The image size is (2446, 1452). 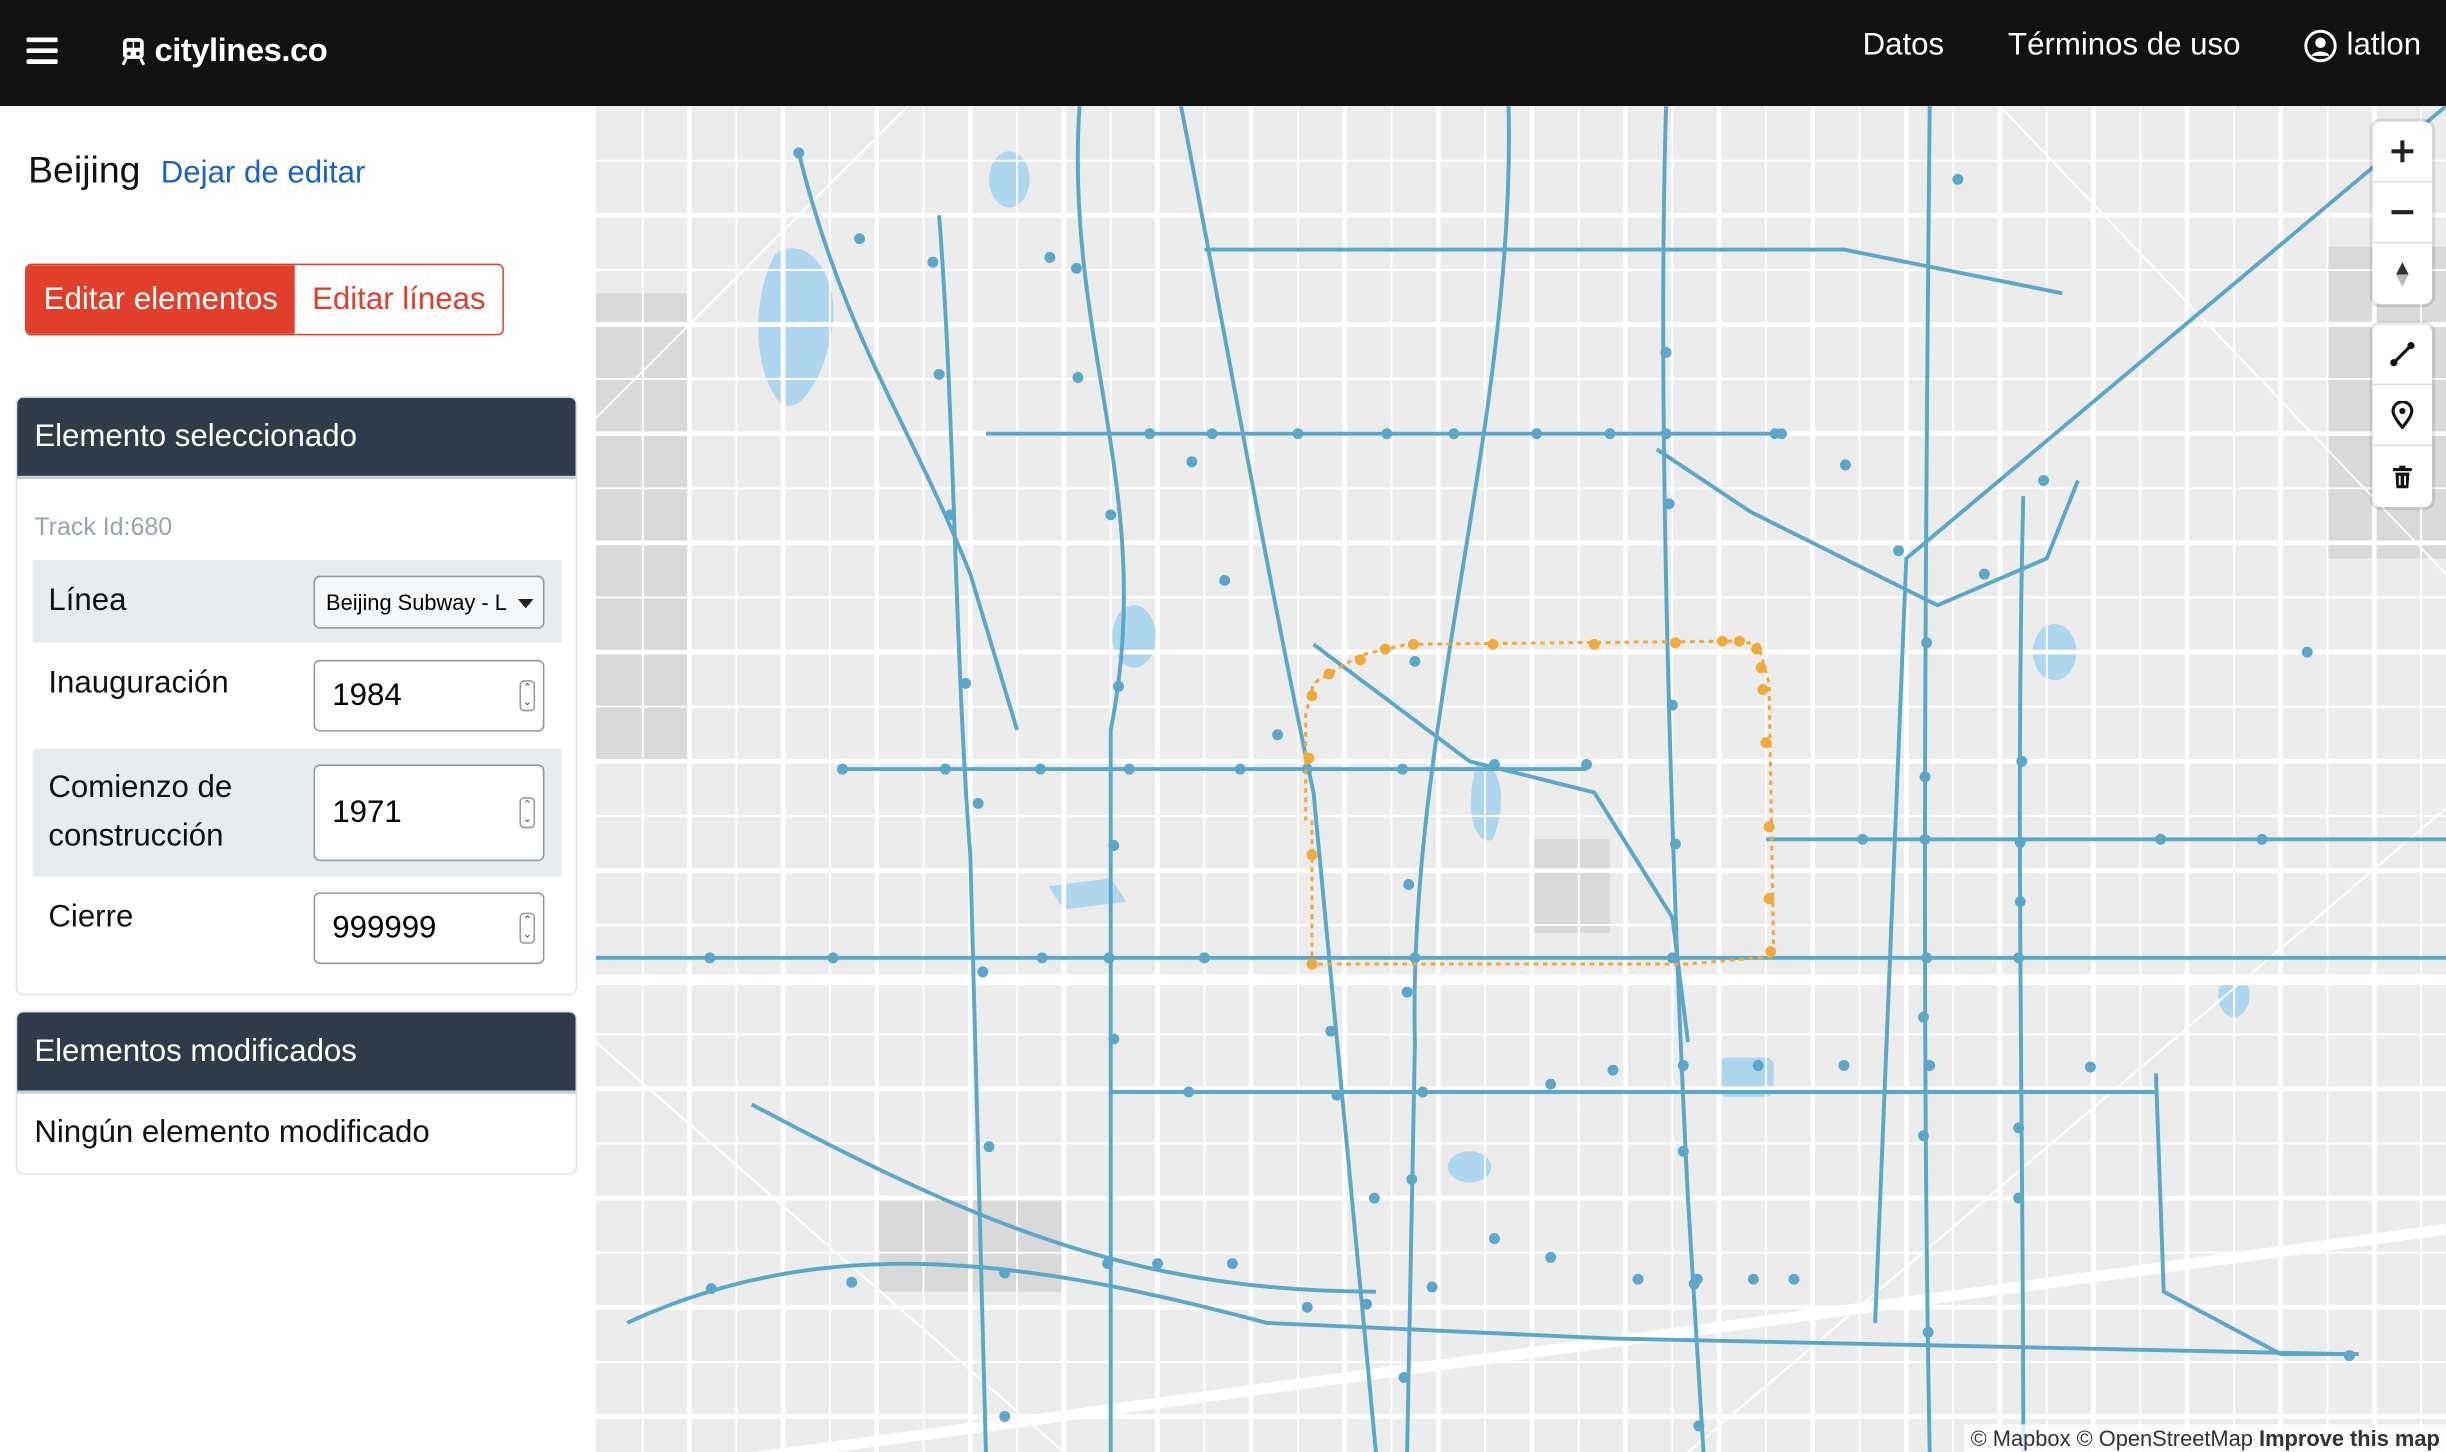 What do you see at coordinates (91, 917) in the screenshot?
I see `closure-label: Cierre` at bounding box center [91, 917].